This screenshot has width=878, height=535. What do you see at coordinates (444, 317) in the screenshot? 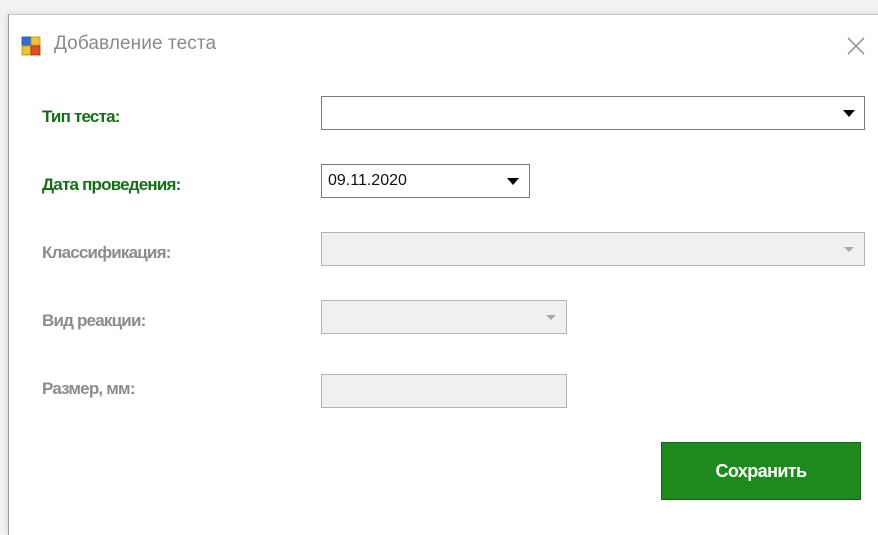
I see `reaction-type-combobox` at bounding box center [444, 317].